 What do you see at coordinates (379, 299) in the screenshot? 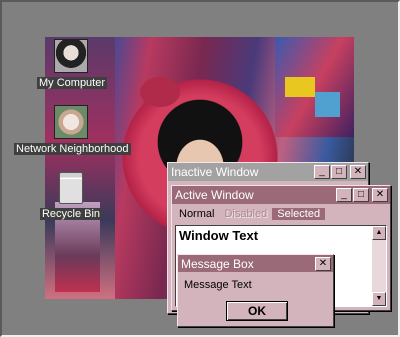
I see `scroll-down-icon: ▼` at bounding box center [379, 299].